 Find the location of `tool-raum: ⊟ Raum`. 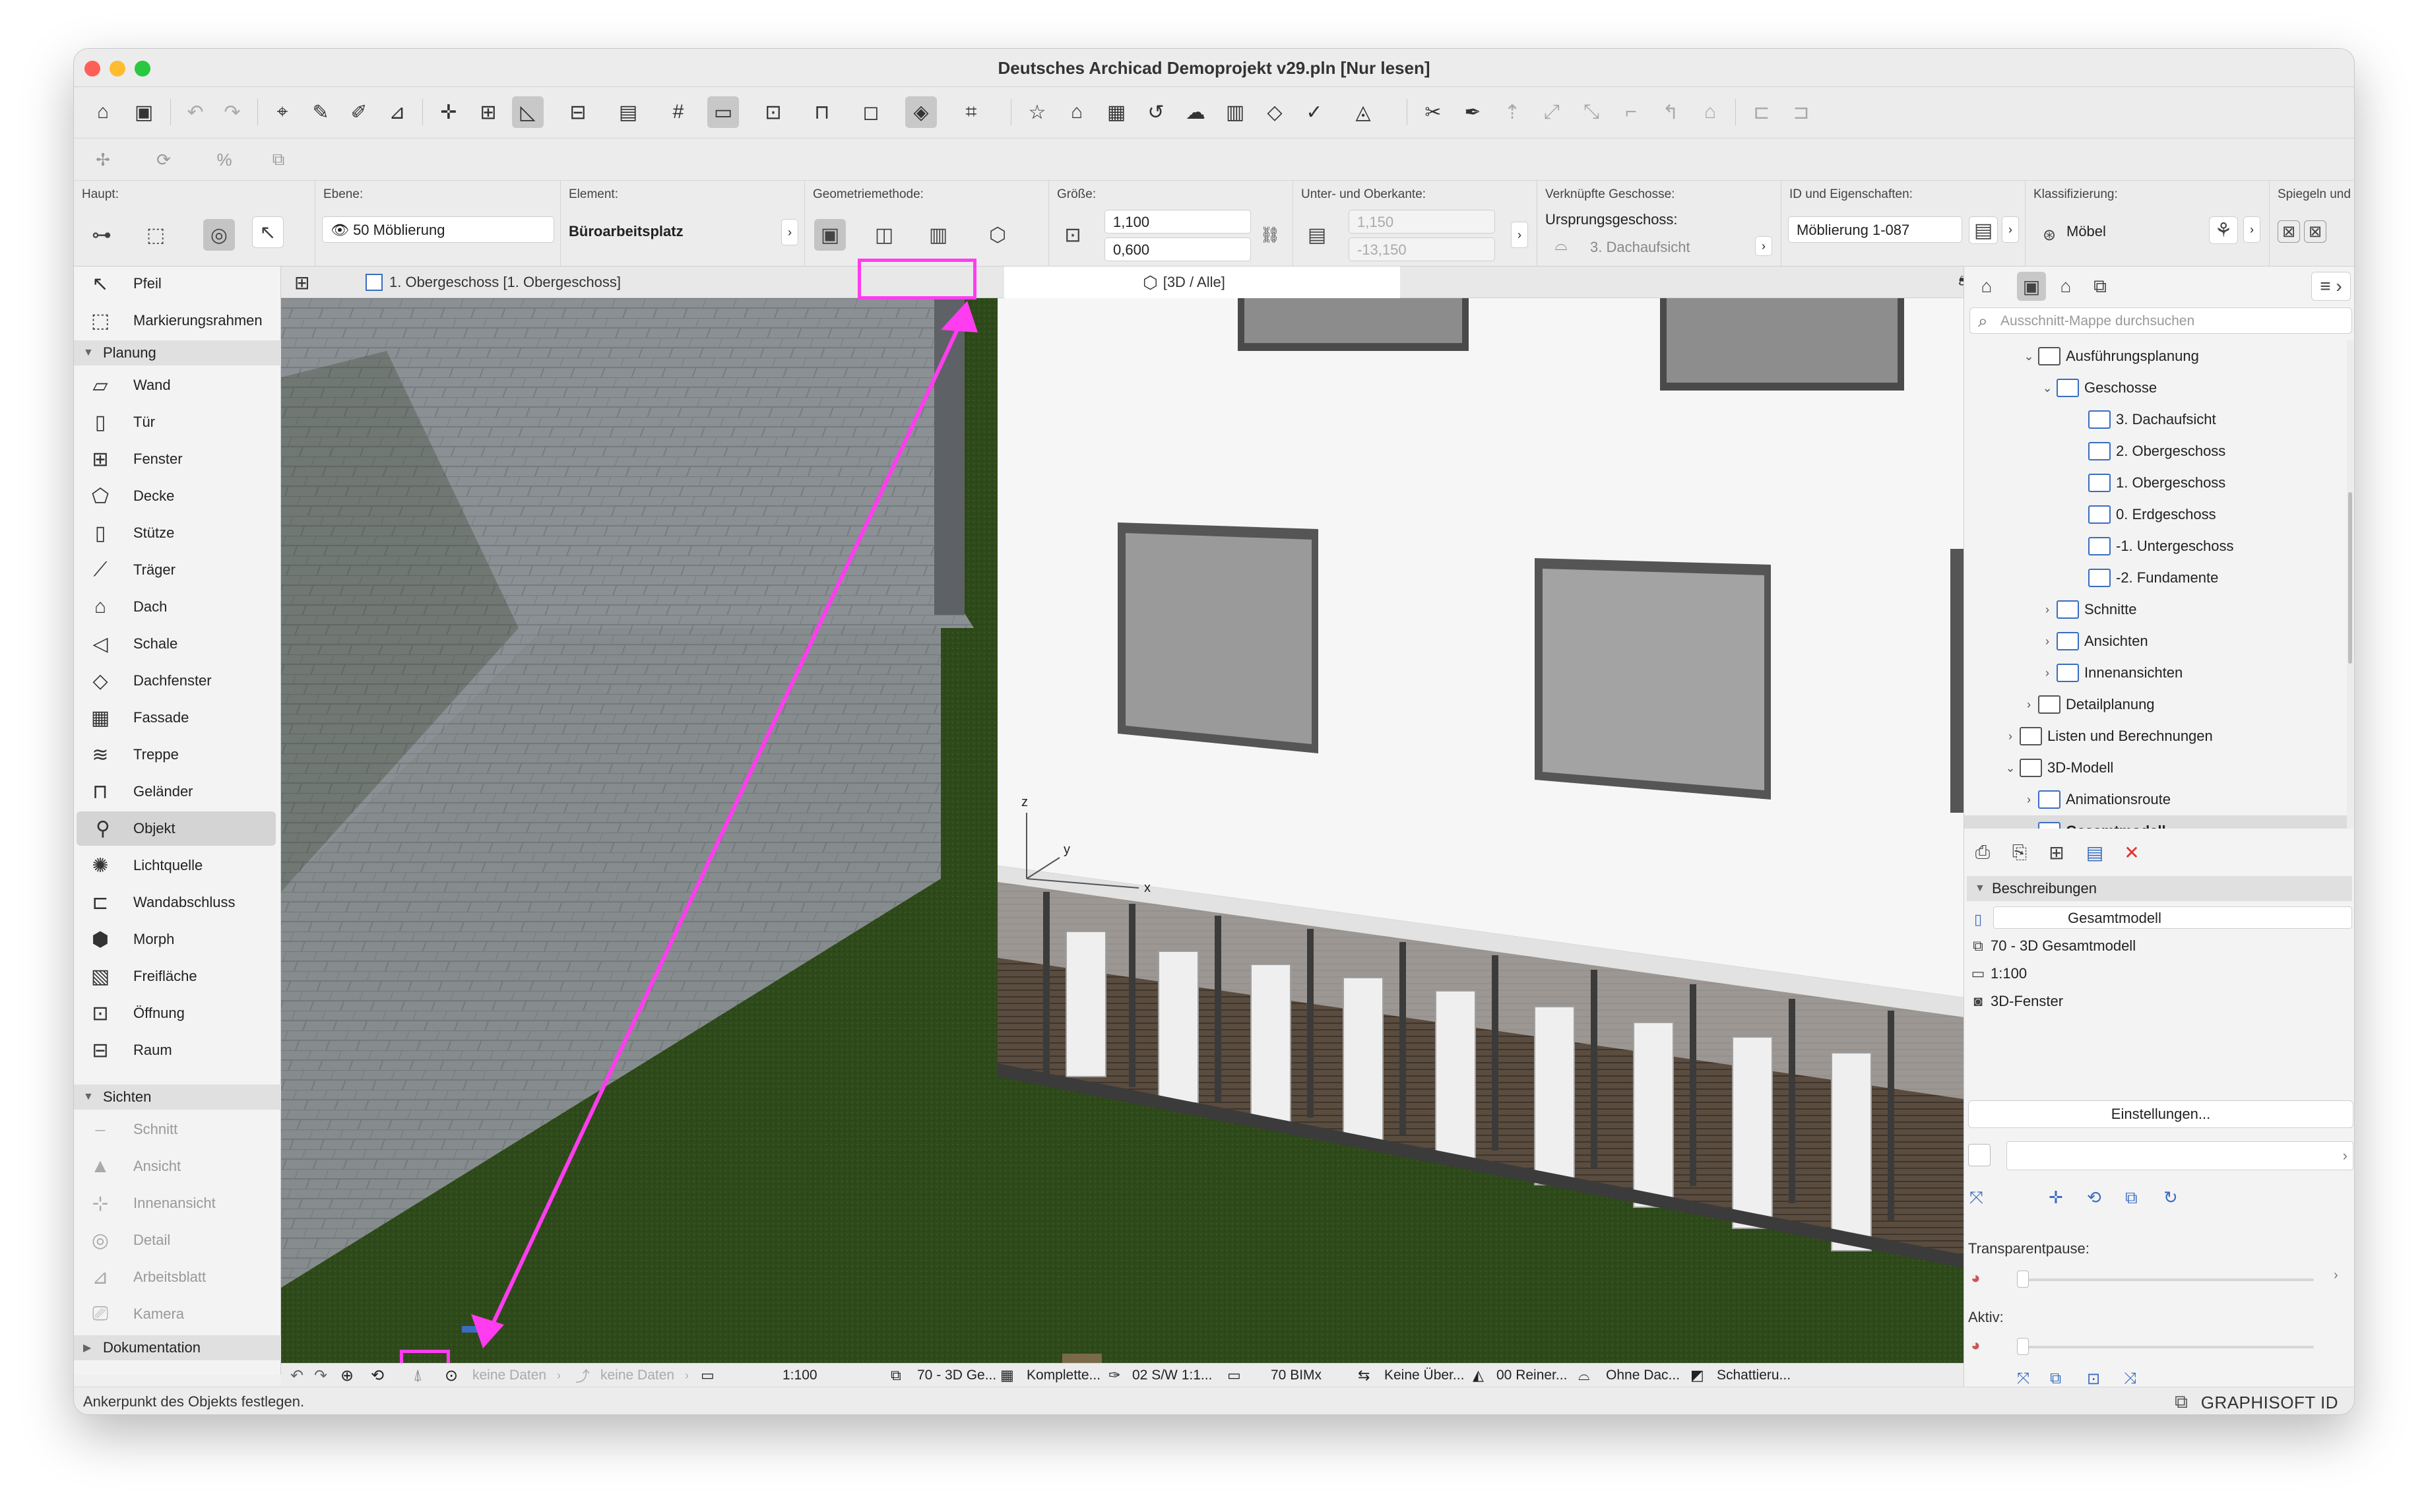

tool-raum: ⊟ Raum is located at coordinates (176, 1050).